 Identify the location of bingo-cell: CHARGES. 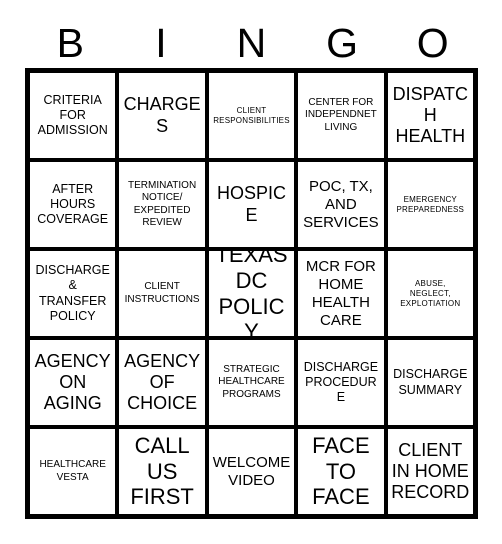
(162, 115).